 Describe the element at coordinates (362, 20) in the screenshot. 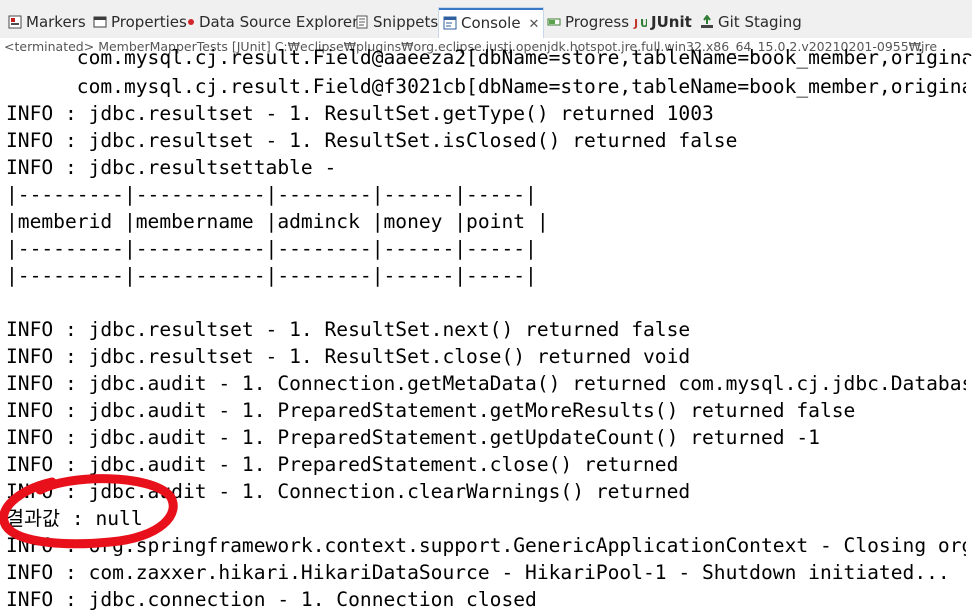

I see `snippets-icon` at that location.